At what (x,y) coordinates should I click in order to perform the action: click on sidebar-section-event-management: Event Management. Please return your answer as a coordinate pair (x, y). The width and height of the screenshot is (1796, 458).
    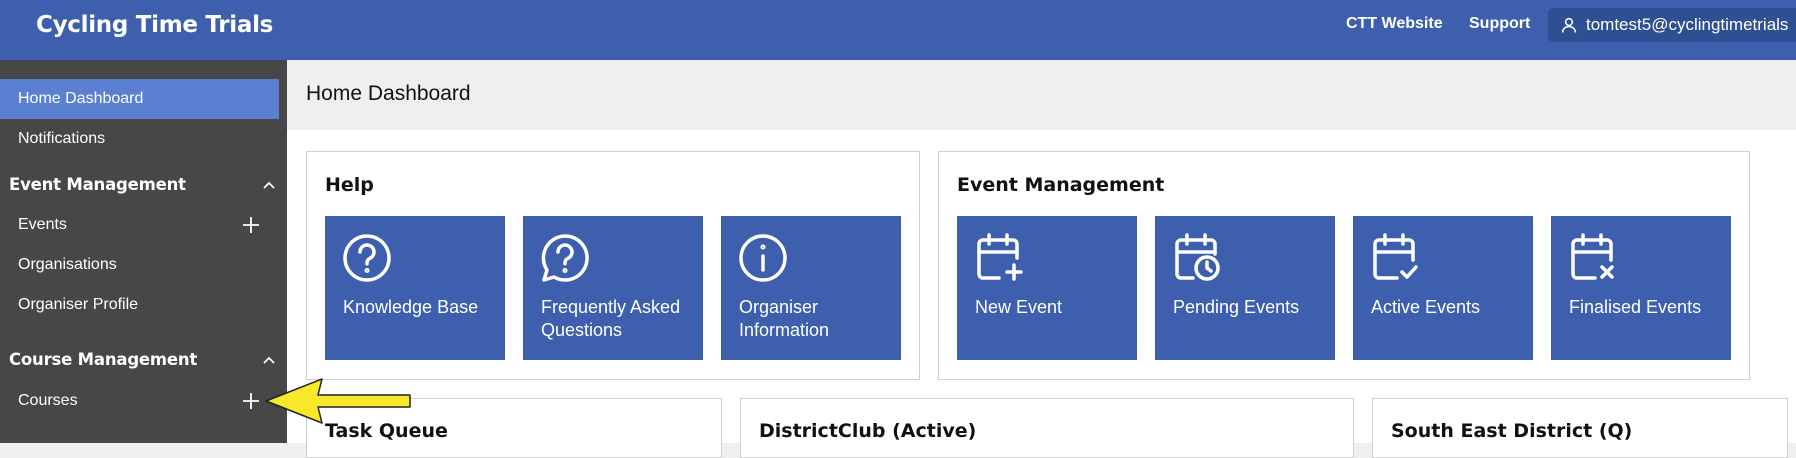
    Looking at the image, I should click on (143, 184).